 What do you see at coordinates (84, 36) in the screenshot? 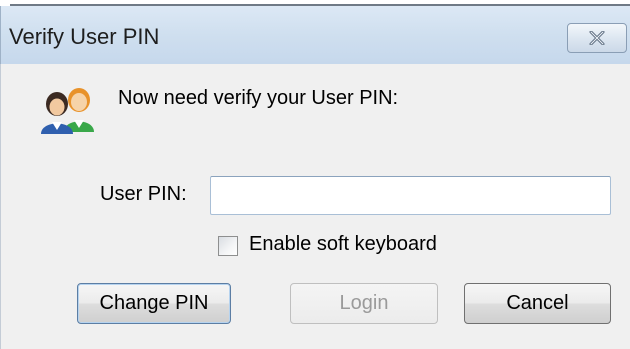
I see `window-title: Verify User PIN` at bounding box center [84, 36].